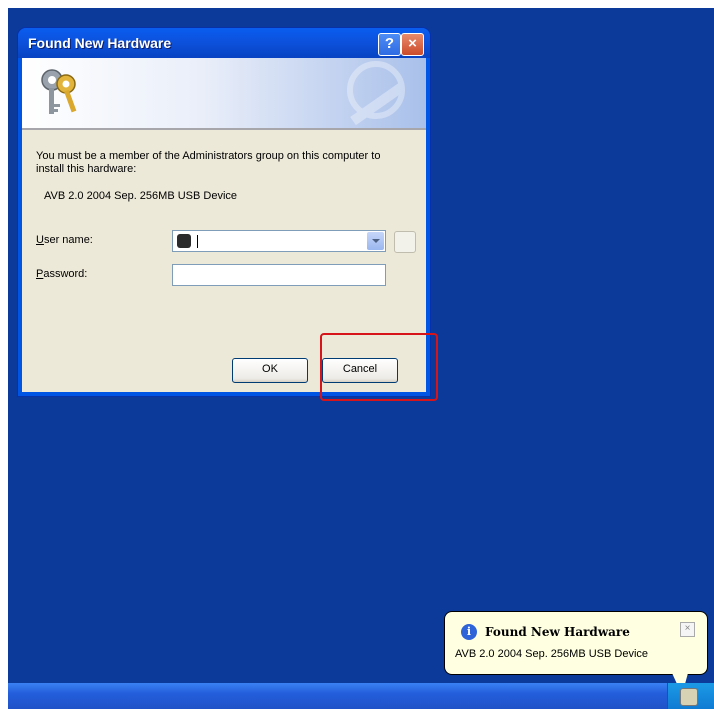 This screenshot has width=714, height=709. I want to click on tray-hardware-icon, so click(689, 697).